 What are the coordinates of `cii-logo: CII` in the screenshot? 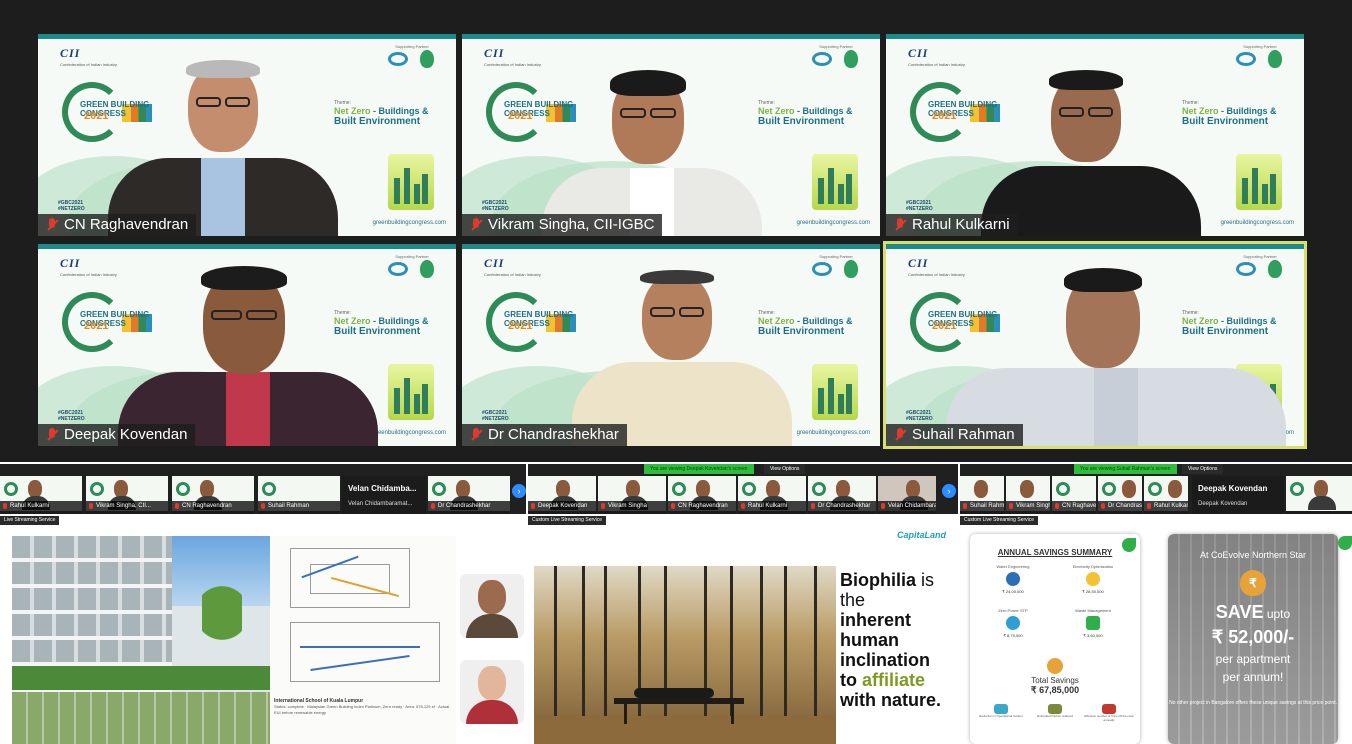 It's located at (494, 263).